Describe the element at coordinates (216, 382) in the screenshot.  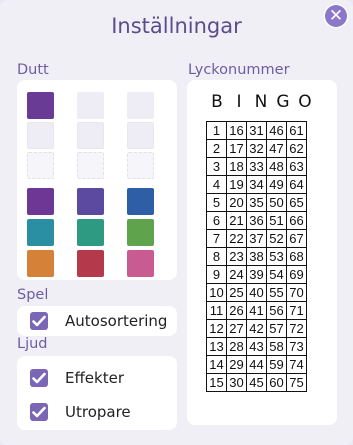
I see `lucky-number-cell: 15` at that location.